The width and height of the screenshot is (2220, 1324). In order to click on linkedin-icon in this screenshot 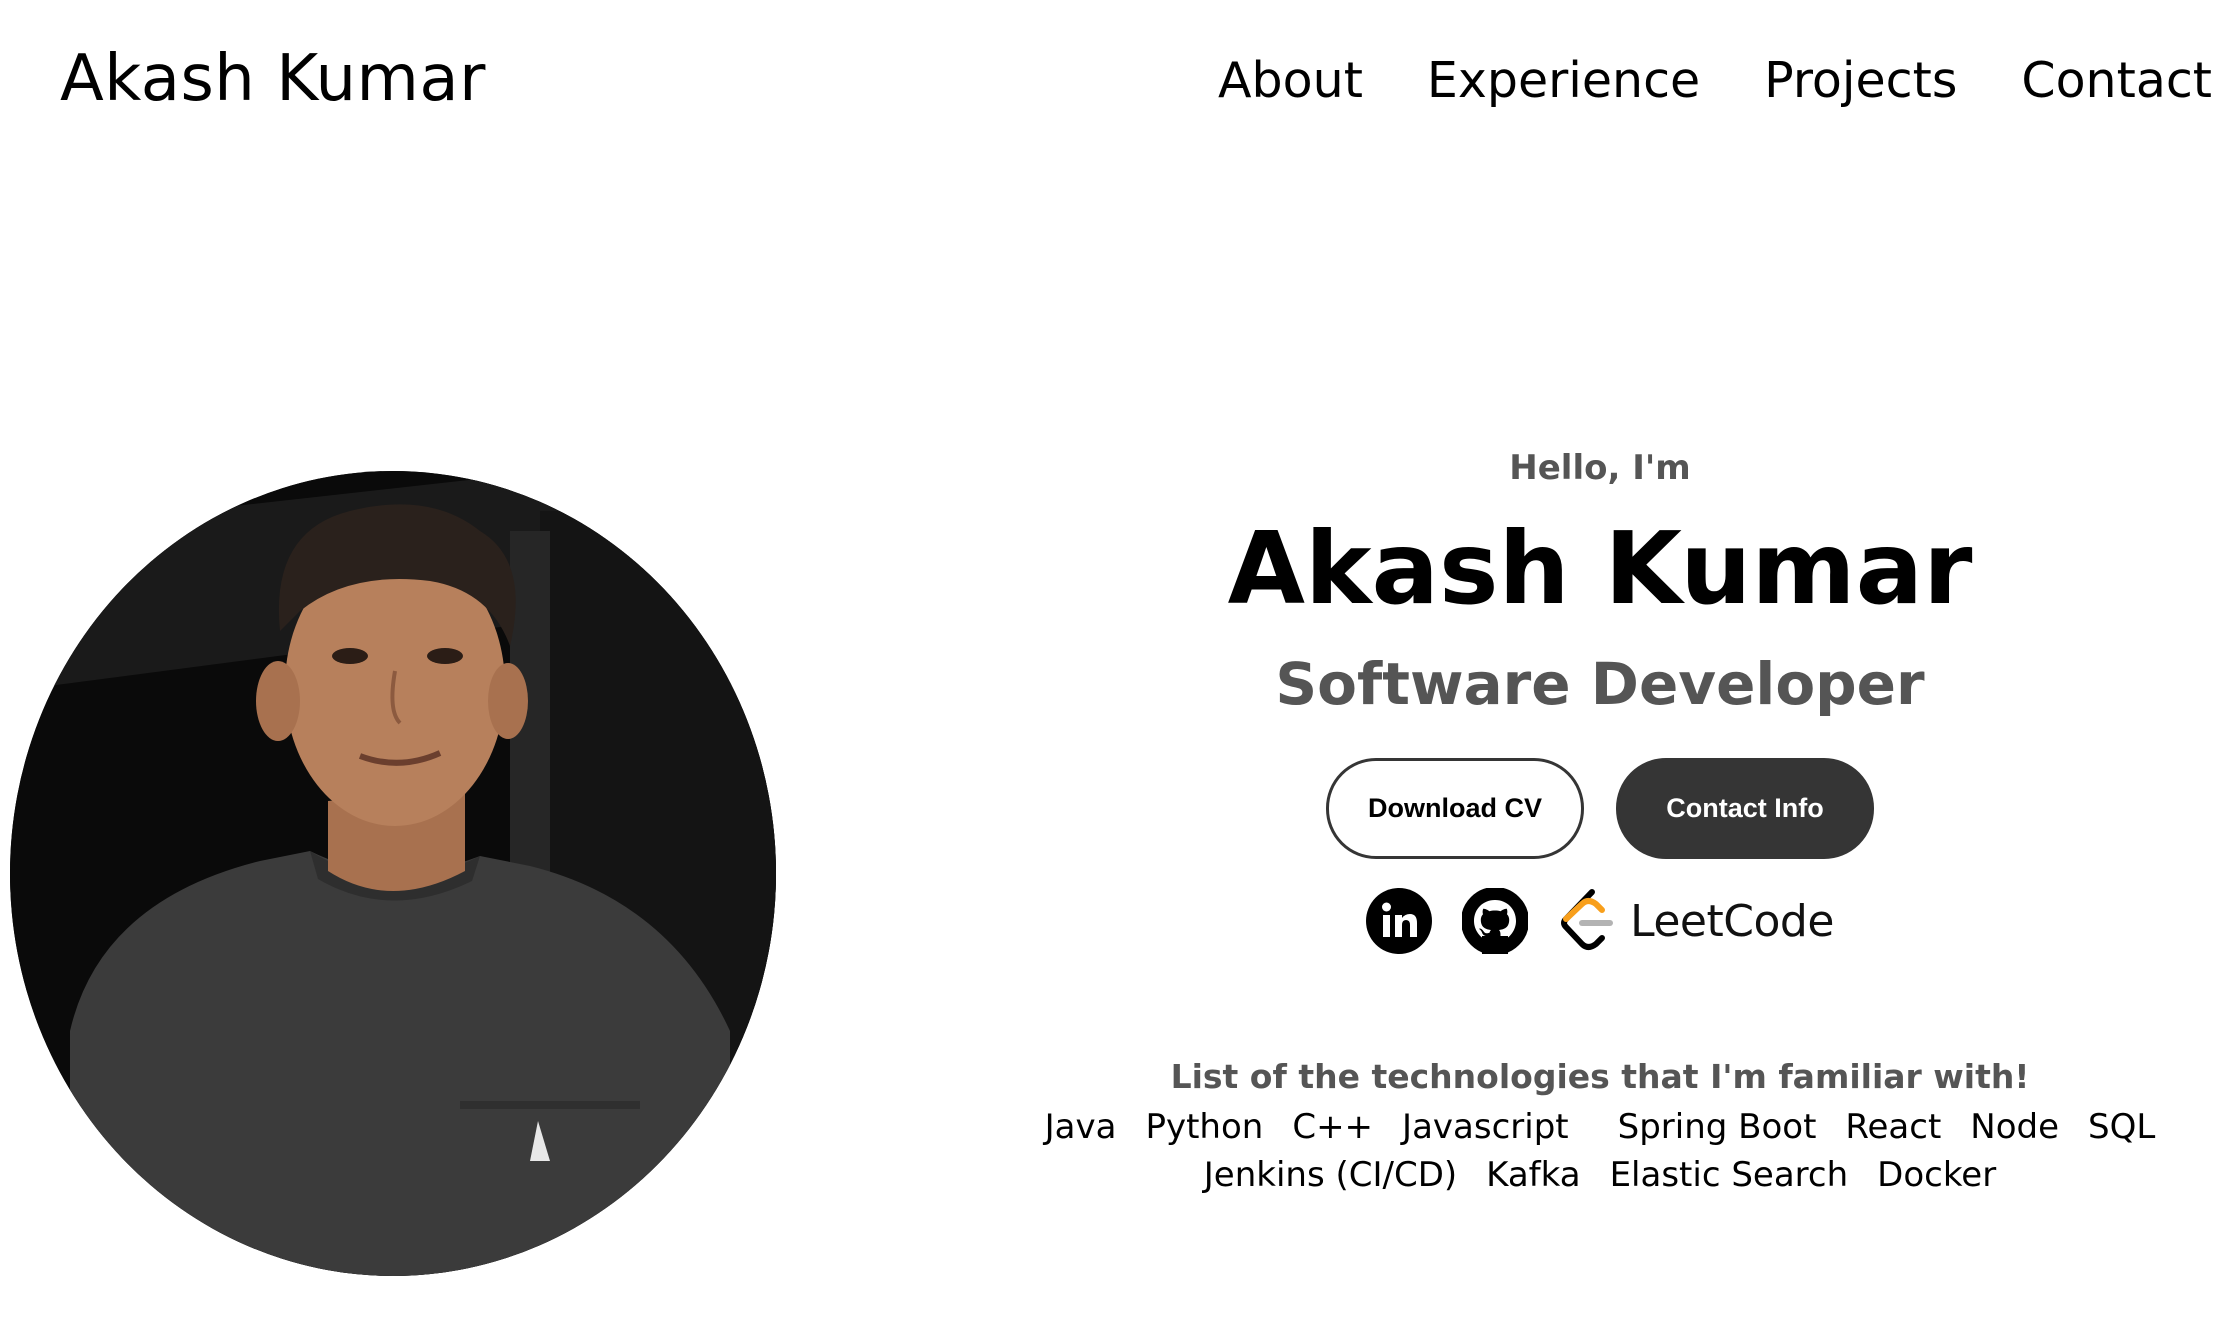, I will do `click(1399, 921)`.